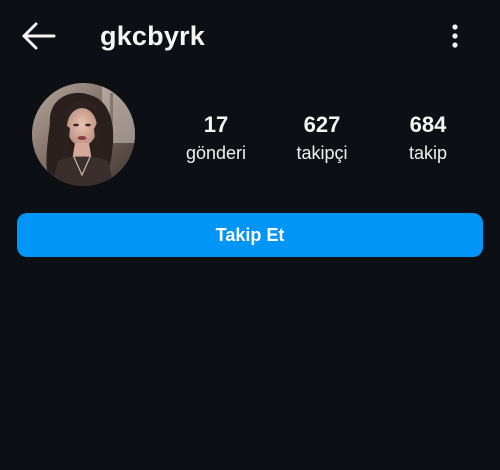 The image size is (500, 470). Describe the element at coordinates (322, 124) in the screenshot. I see `followers-count: 627` at that location.